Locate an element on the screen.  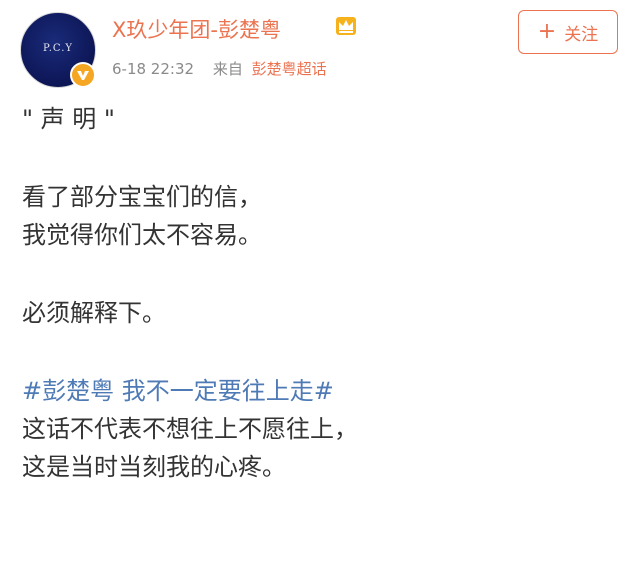
username-link: X玖少年团-彭楚粤 is located at coordinates (196, 29).